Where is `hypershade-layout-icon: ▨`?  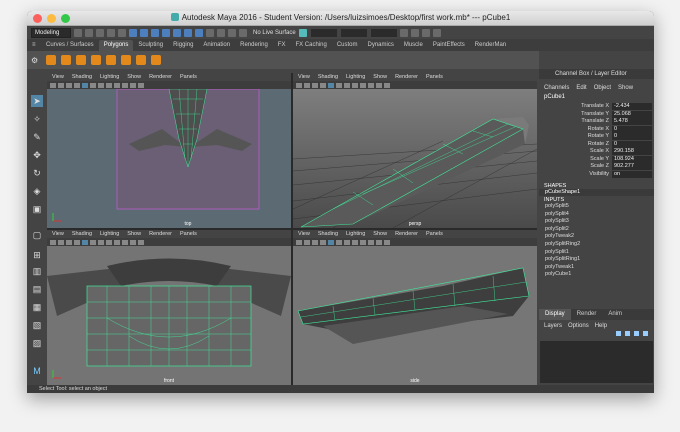 hypershade-layout-icon: ▨ is located at coordinates (37, 343).